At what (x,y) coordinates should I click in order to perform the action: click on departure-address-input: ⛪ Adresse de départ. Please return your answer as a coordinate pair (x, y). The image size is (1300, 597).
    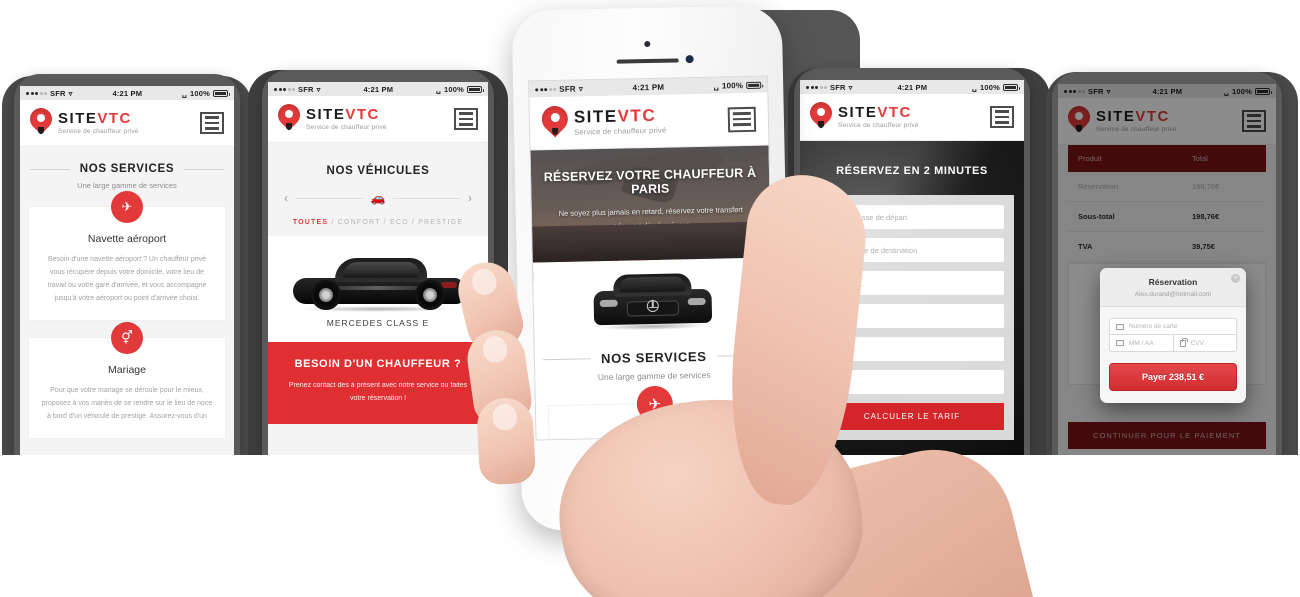
    Looking at the image, I should click on (912, 217).